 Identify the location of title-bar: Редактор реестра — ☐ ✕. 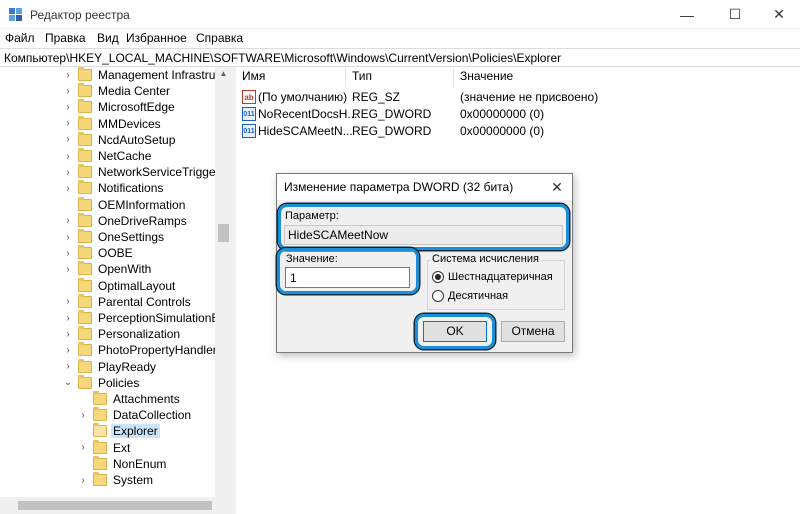
(400, 14).